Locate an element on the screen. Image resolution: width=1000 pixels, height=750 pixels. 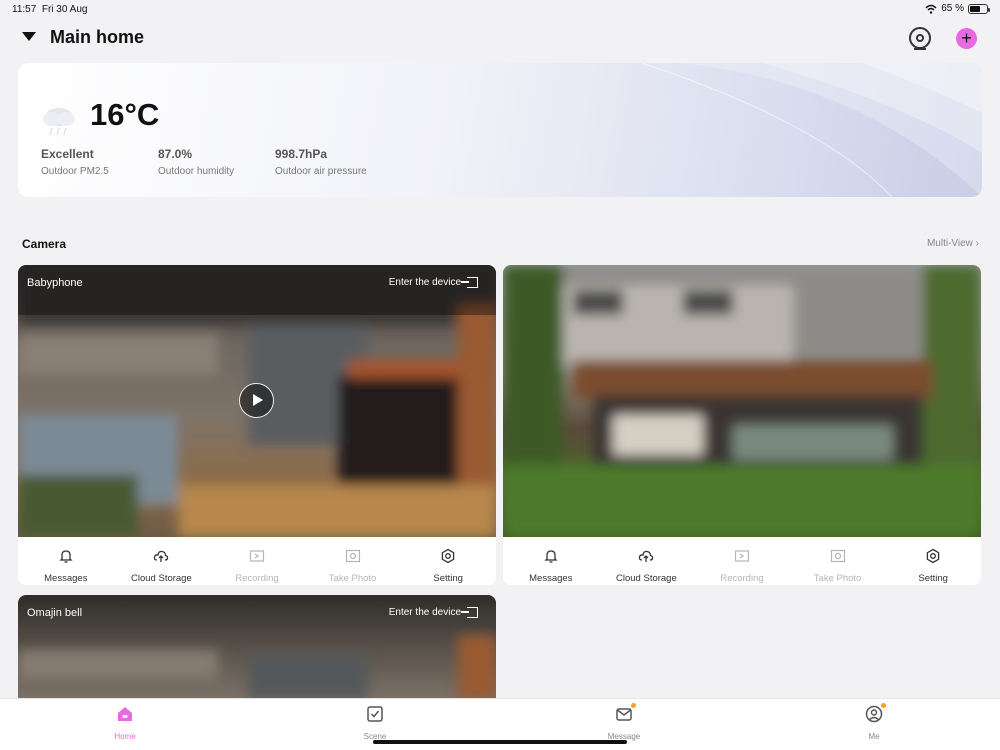
stat-value: Excellent is located at coordinates (67, 154).